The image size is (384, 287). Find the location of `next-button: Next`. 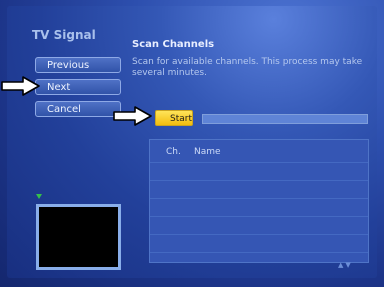

next-button: Next is located at coordinates (78, 87).